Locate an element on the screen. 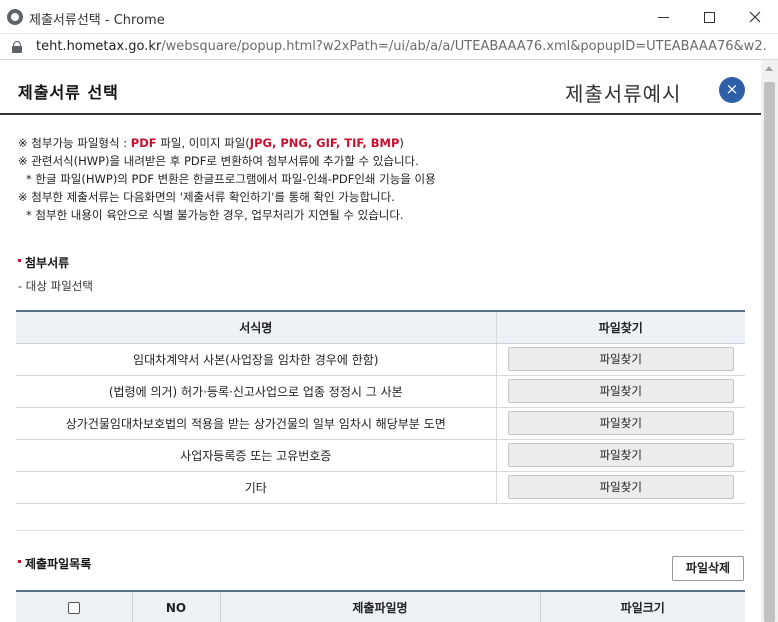  document-name: 기타 is located at coordinates (256, 487).